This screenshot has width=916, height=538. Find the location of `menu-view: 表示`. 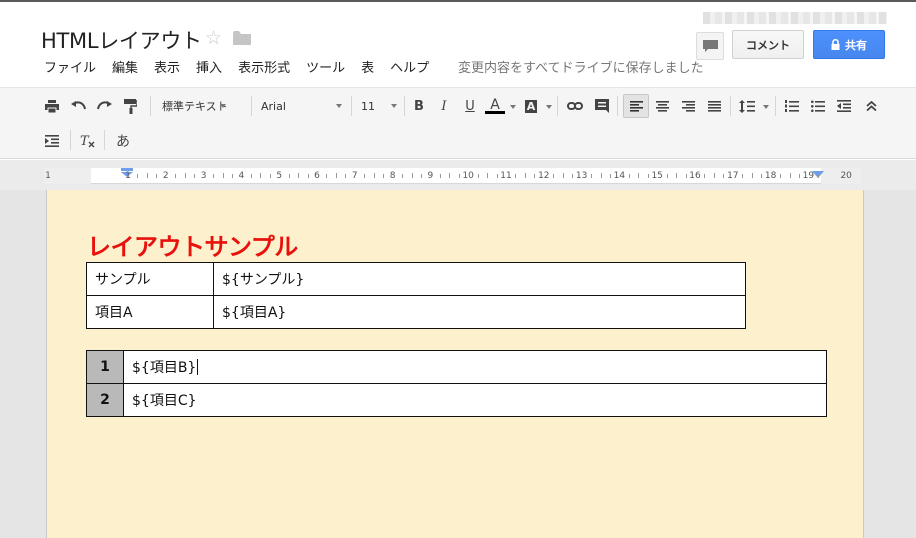

menu-view: 表示 is located at coordinates (167, 66).